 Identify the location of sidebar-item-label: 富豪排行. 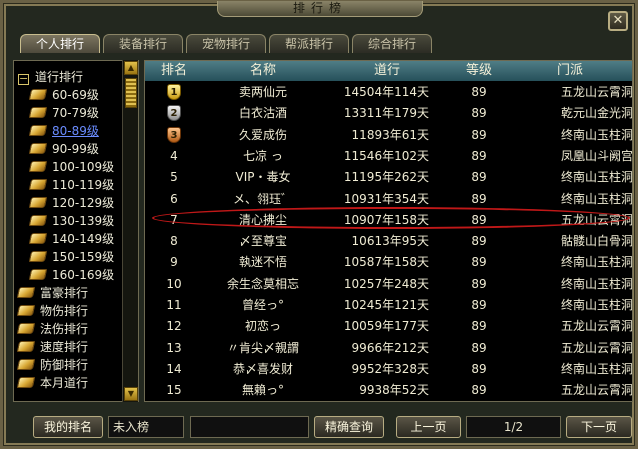
(64, 293).